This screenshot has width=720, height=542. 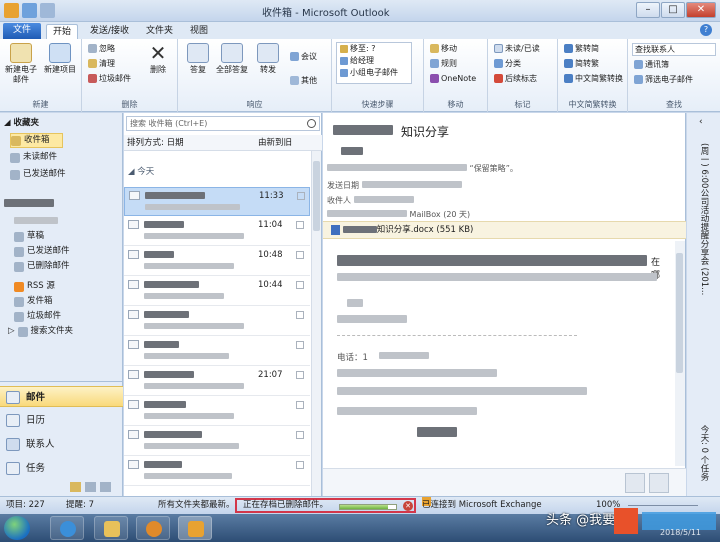 What do you see at coordinates (29, 10) in the screenshot?
I see `send-receive-icon` at bounding box center [29, 10].